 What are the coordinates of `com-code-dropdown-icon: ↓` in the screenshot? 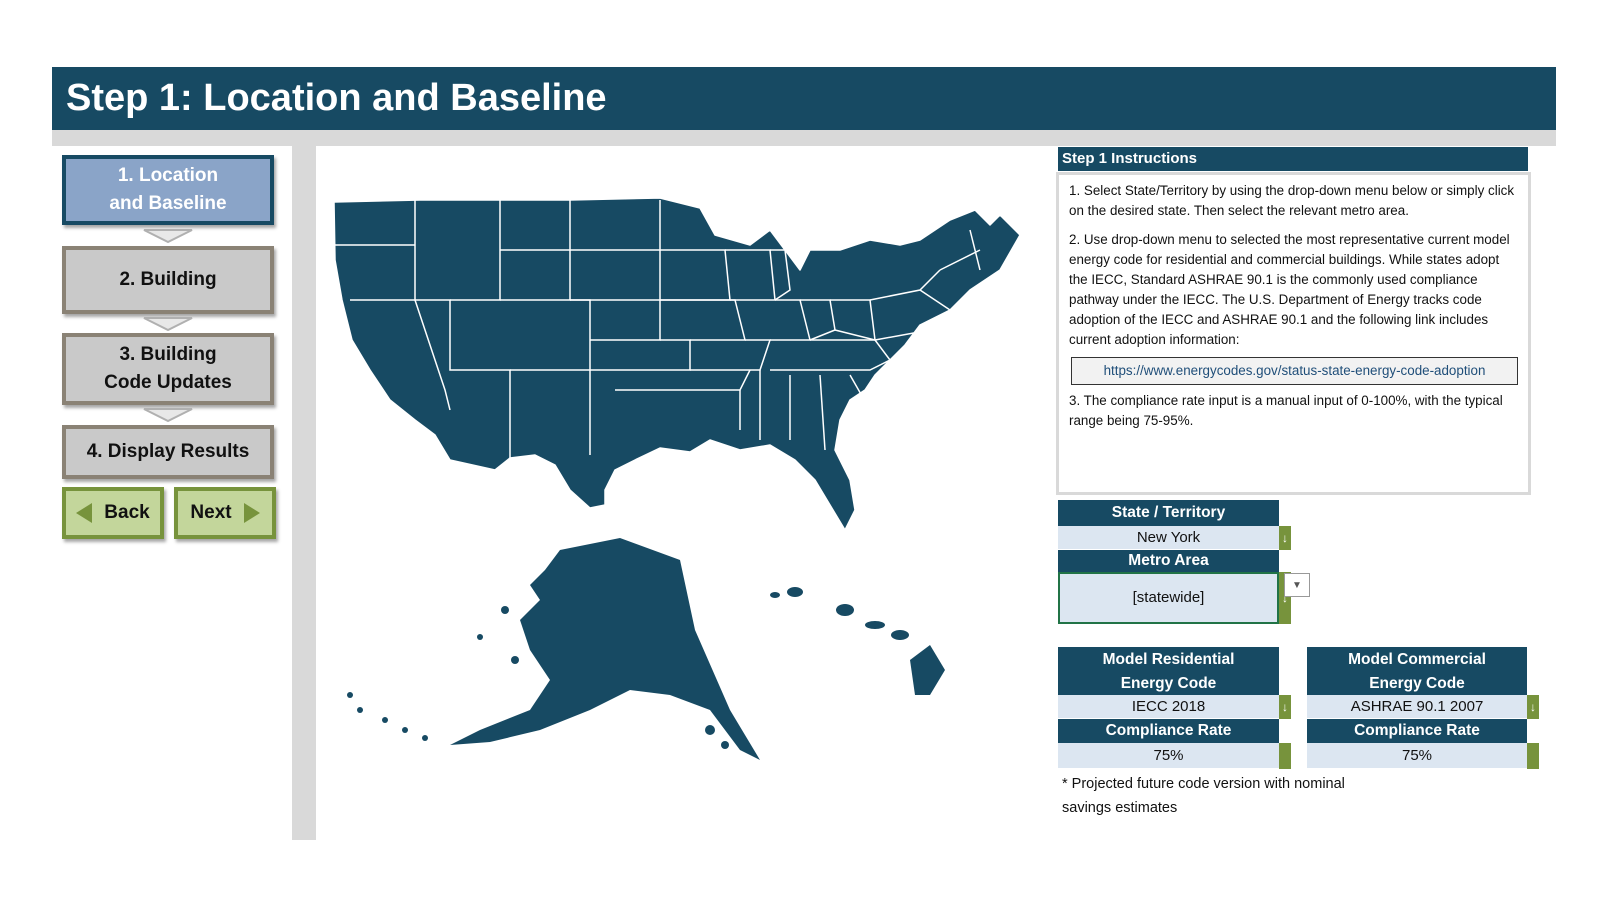 It's located at (1533, 707).